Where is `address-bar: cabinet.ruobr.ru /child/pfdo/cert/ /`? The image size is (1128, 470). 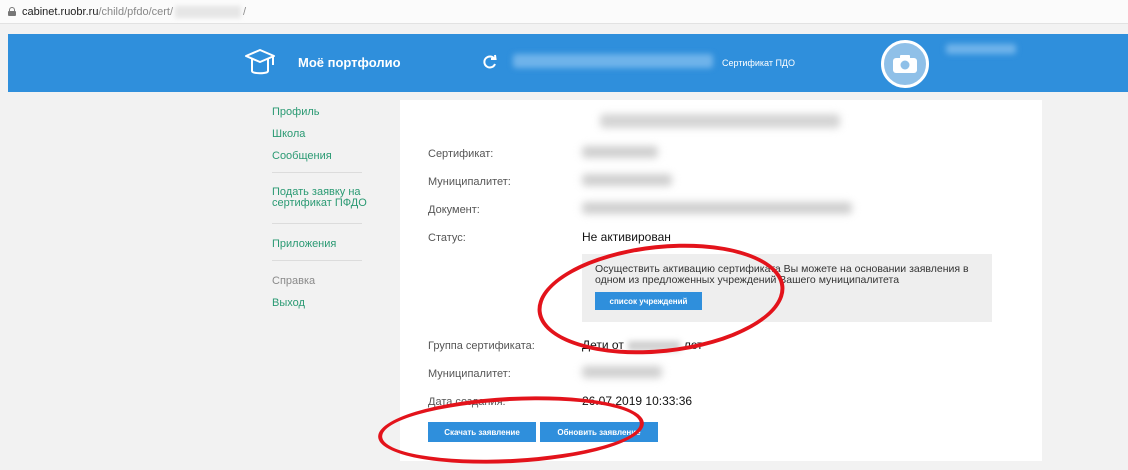 address-bar: cabinet.ruobr.ru /child/pfdo/cert/ / is located at coordinates (564, 12).